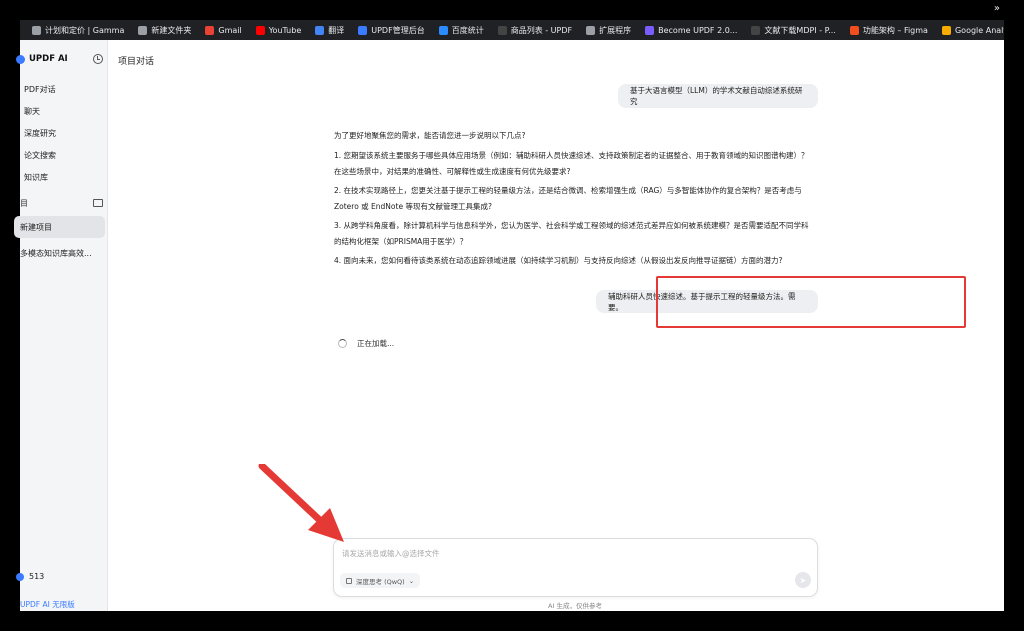  I want to click on bookmark-item: 计划和定价 | Gamma, so click(78, 30).